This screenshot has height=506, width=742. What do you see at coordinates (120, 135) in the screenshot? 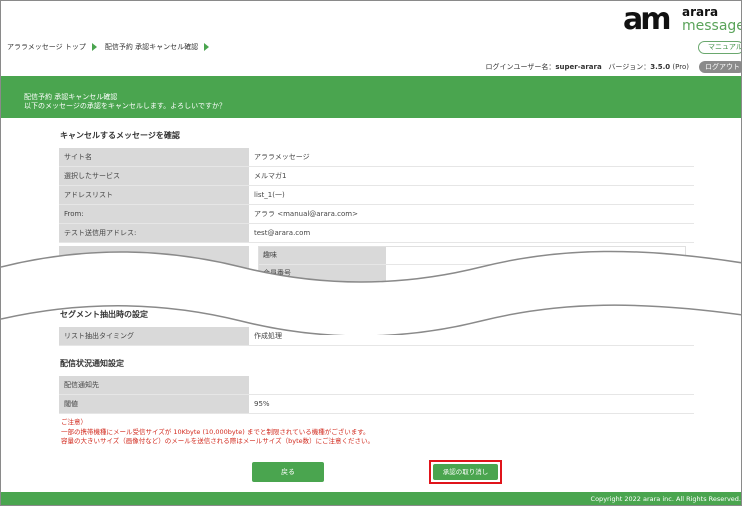
I see `confirm-section-title: キャンセルするメッセージを確認` at bounding box center [120, 135].